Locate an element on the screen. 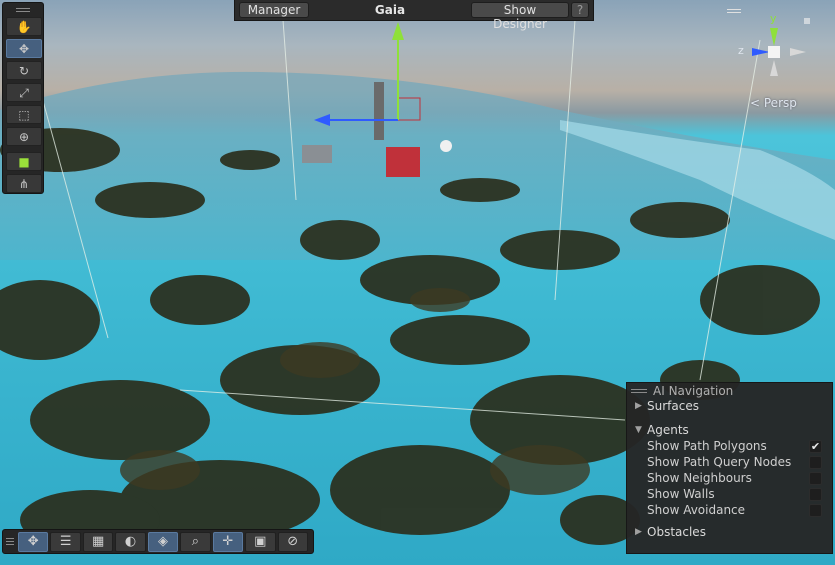 This screenshot has width=835, height=565. scale-icon: ⤢ is located at coordinates (24, 92).